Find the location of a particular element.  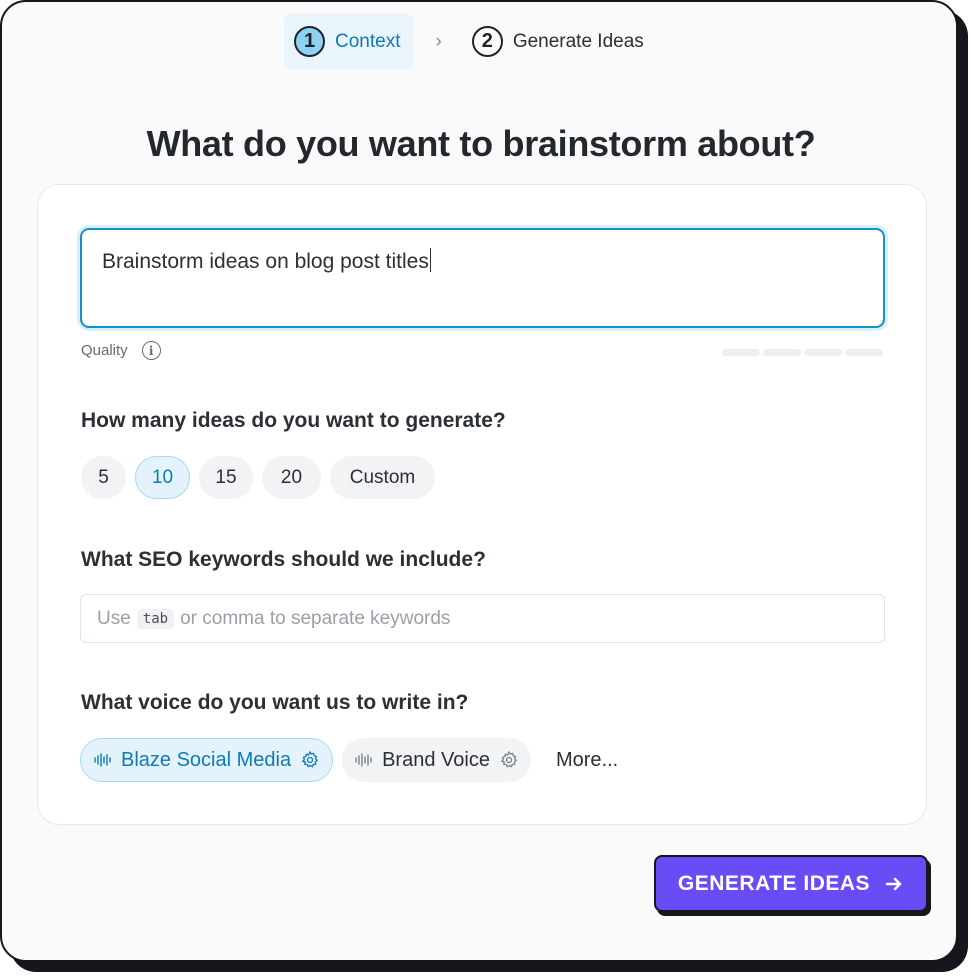

stepper: 1 Context › 2 Generate Ideas is located at coordinates (470, 41).